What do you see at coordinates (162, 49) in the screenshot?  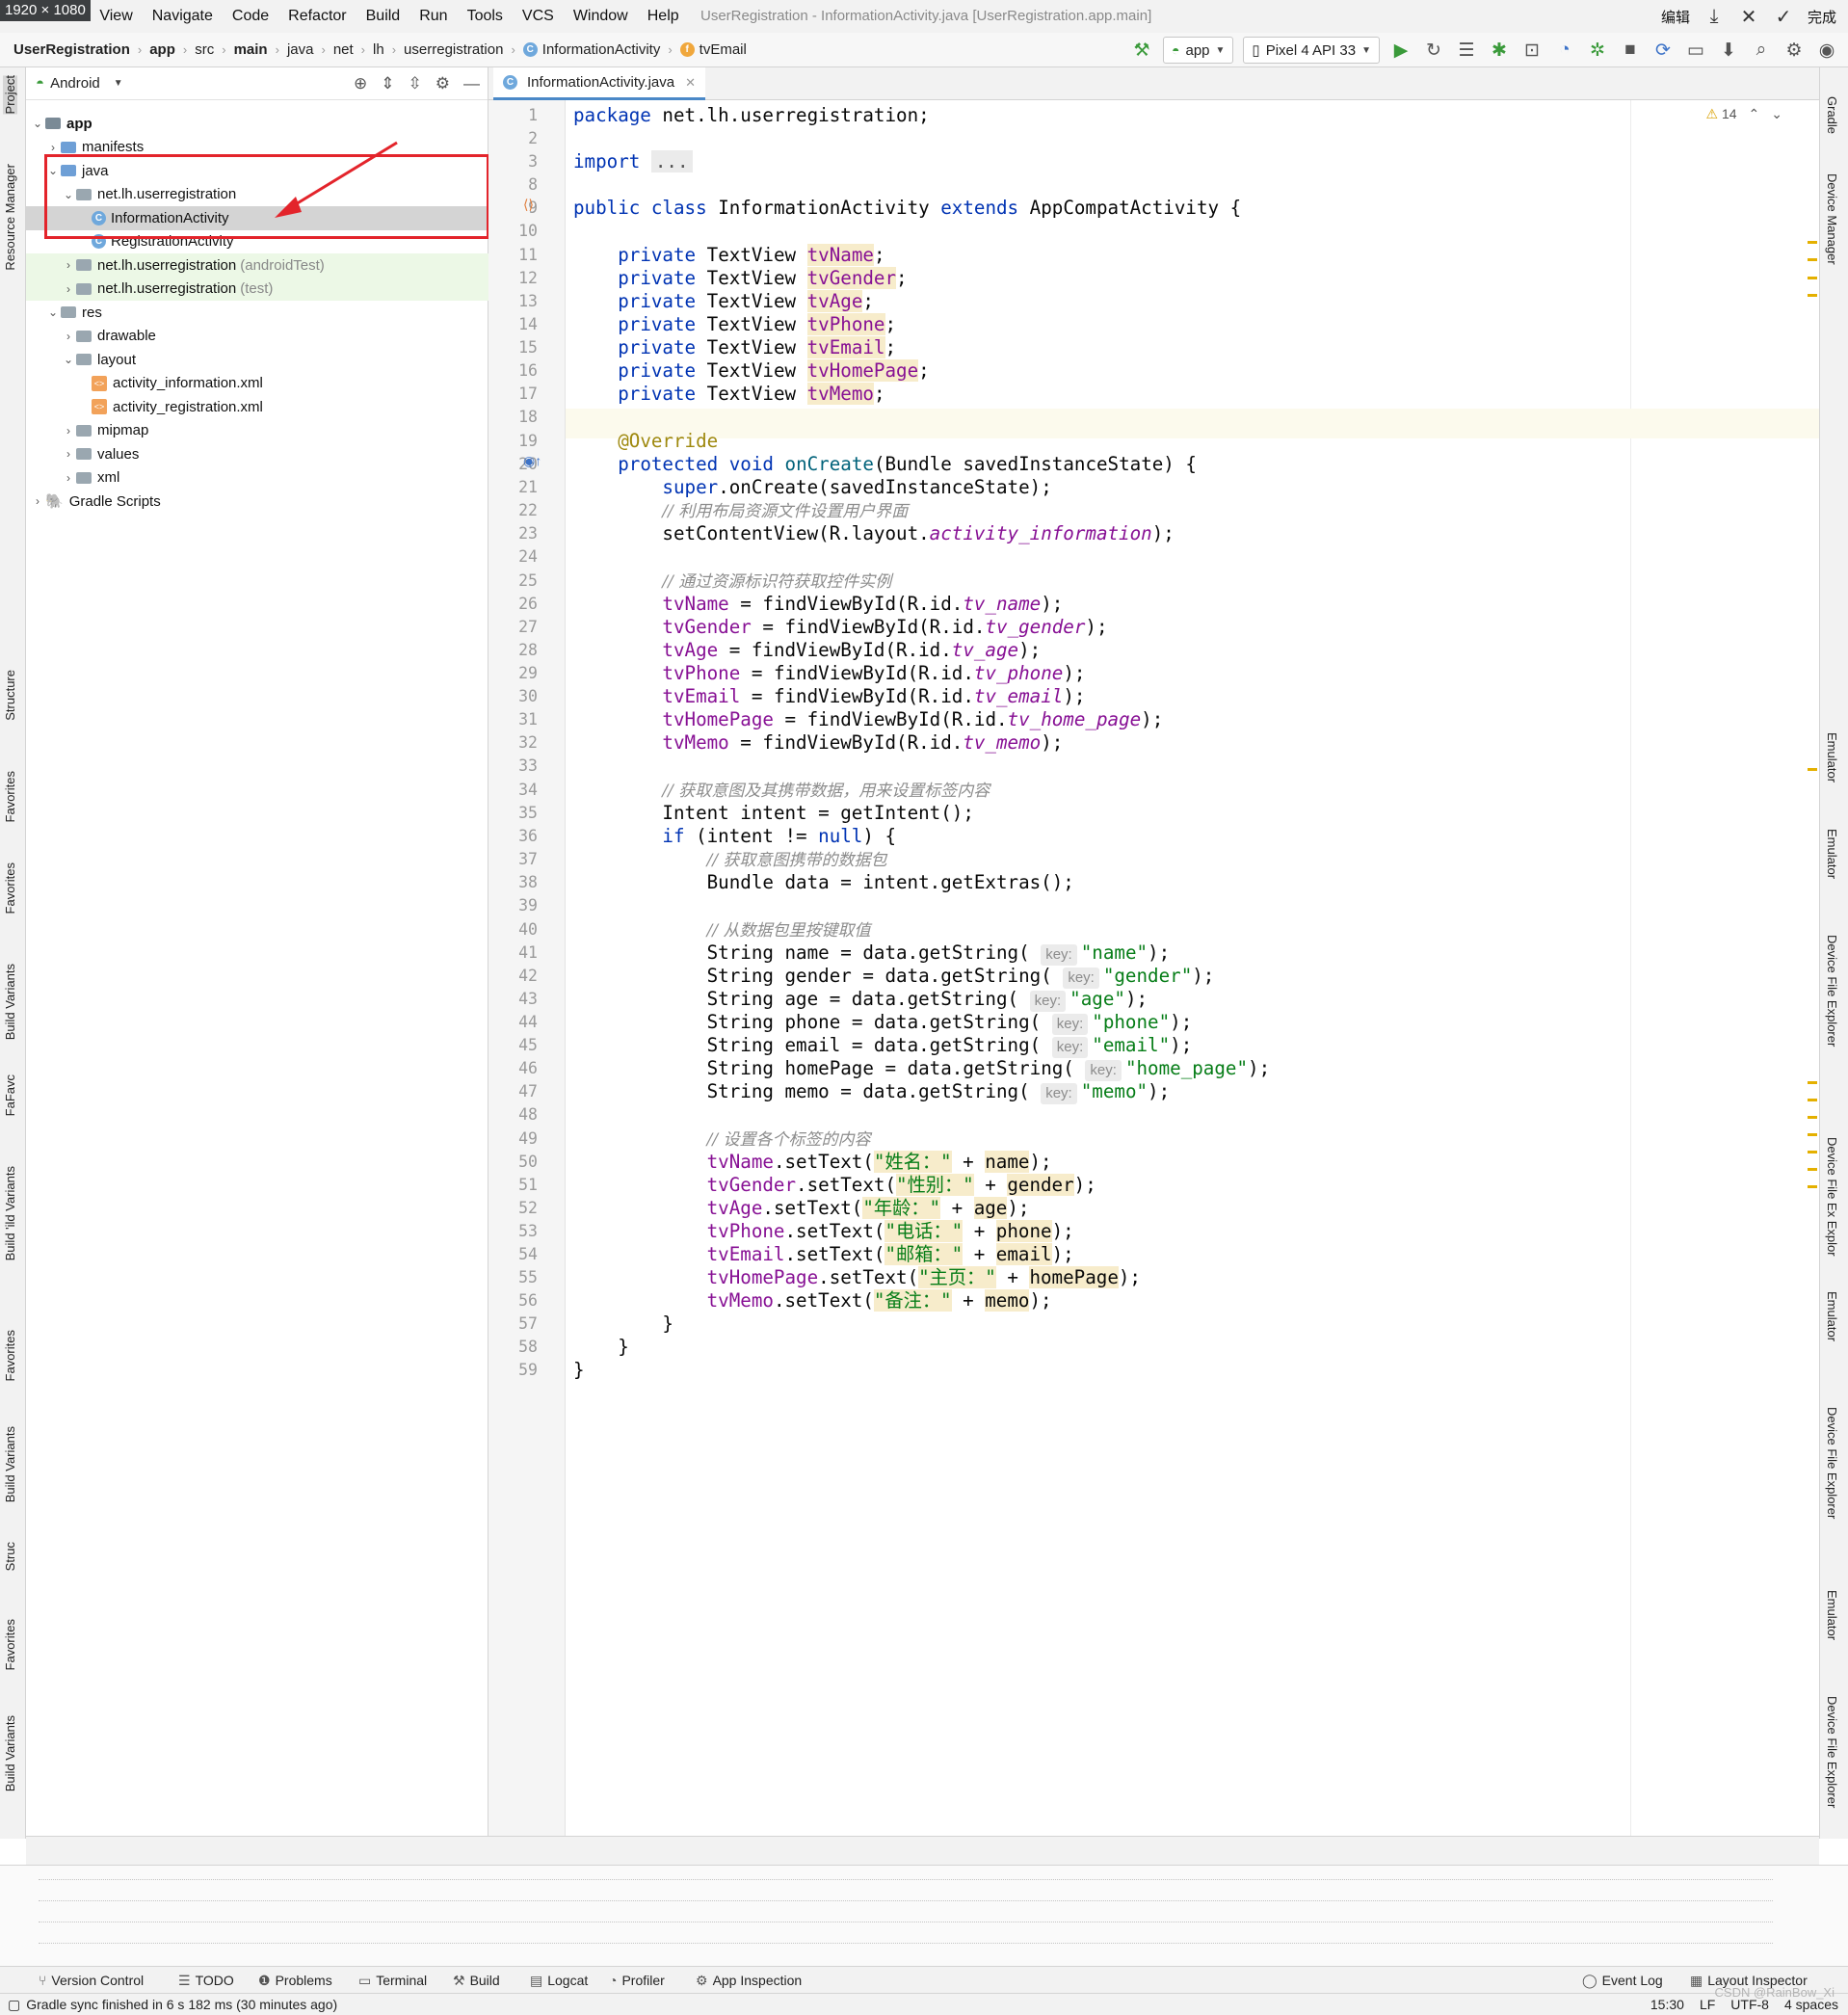 I see `breadcrumb-module: app` at bounding box center [162, 49].